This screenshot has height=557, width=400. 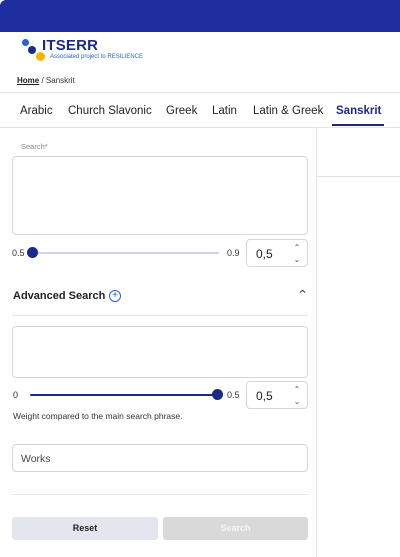 What do you see at coordinates (181, 111) in the screenshot?
I see `tab-greek: Greek` at bounding box center [181, 111].